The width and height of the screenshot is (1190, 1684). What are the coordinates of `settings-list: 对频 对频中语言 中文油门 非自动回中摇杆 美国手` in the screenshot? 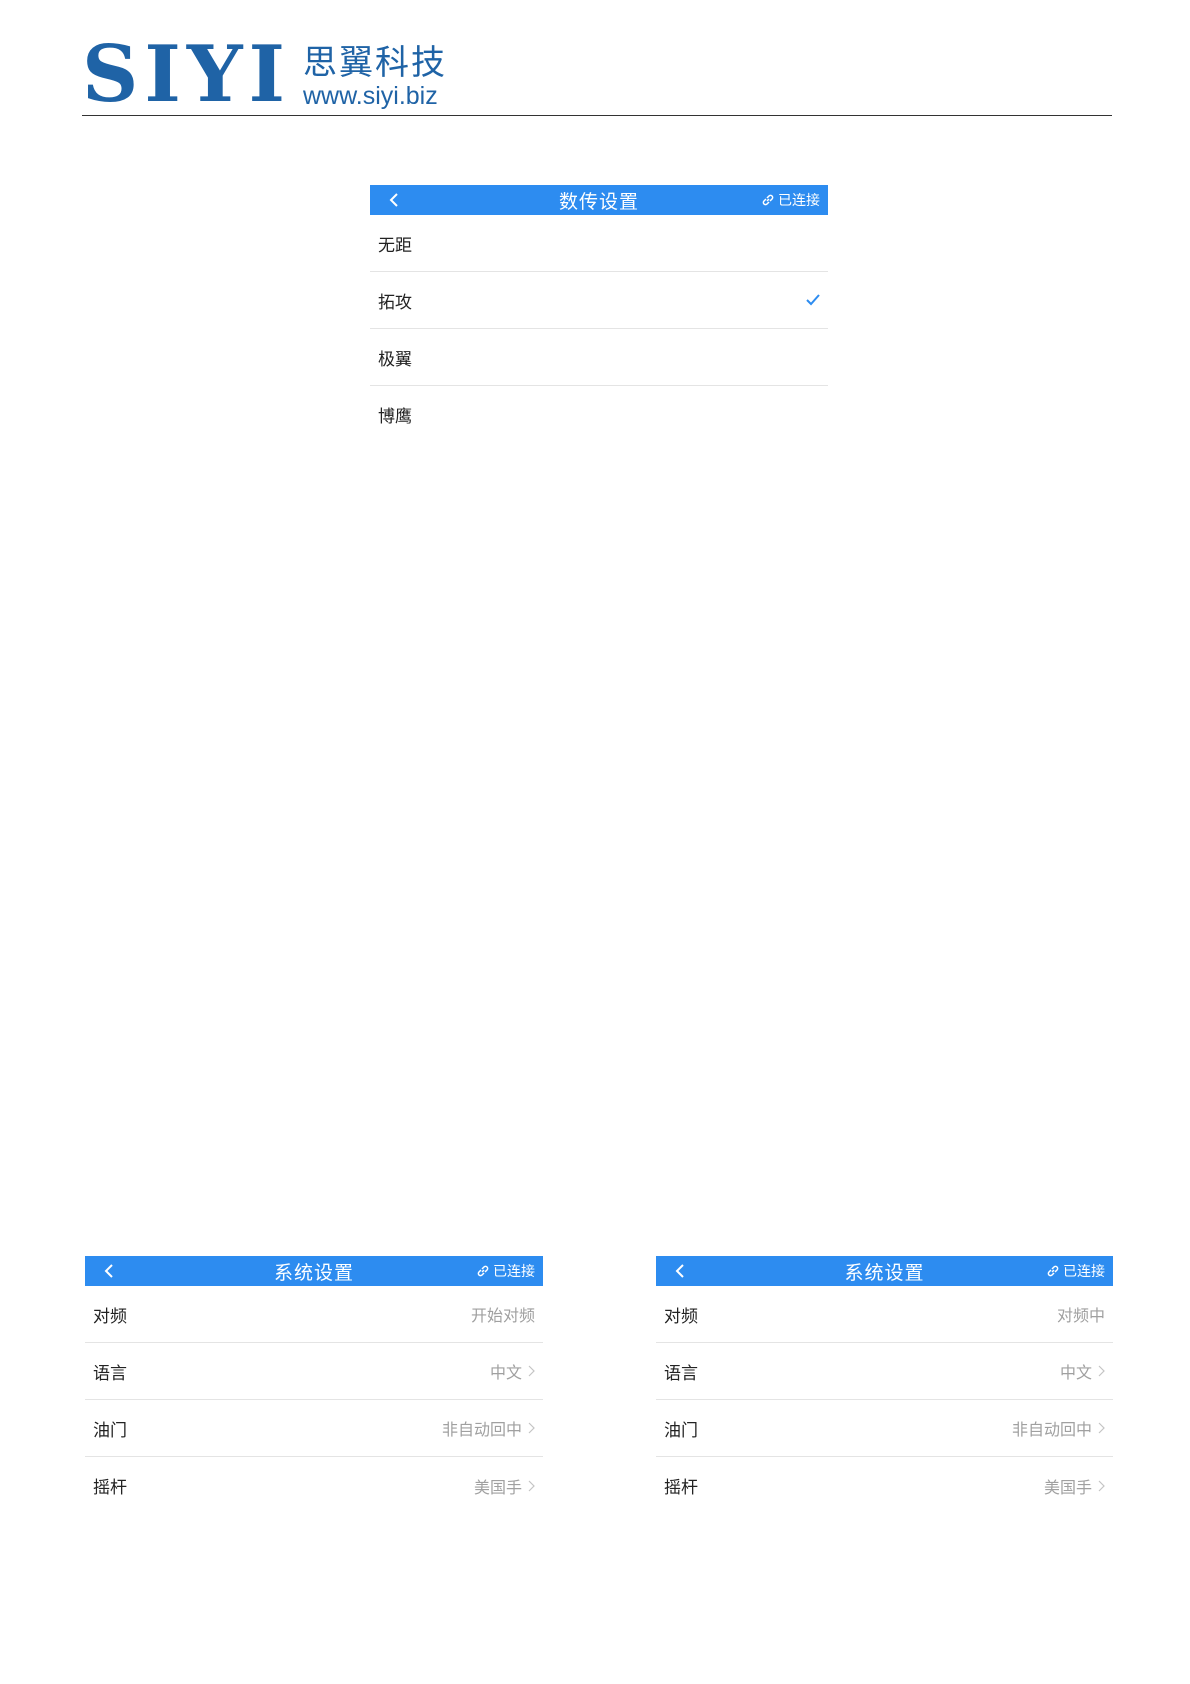 It's located at (884, 1400).